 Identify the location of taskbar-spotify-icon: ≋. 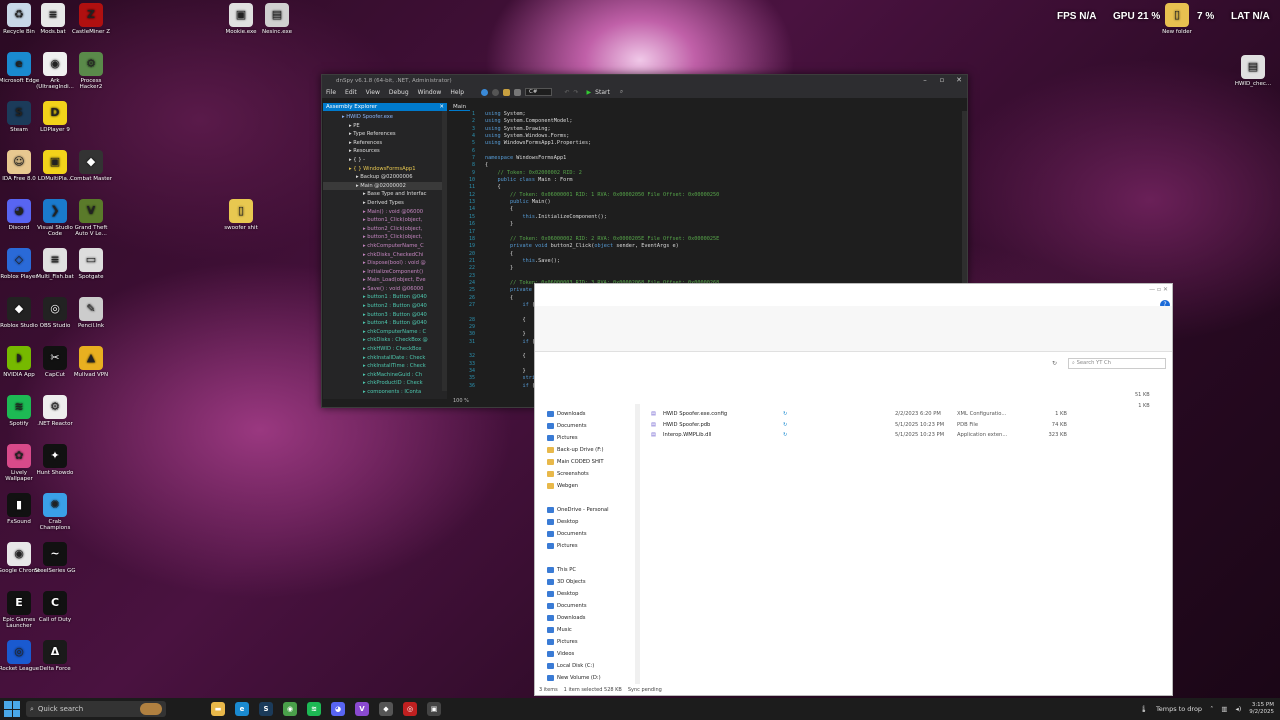
(314, 709).